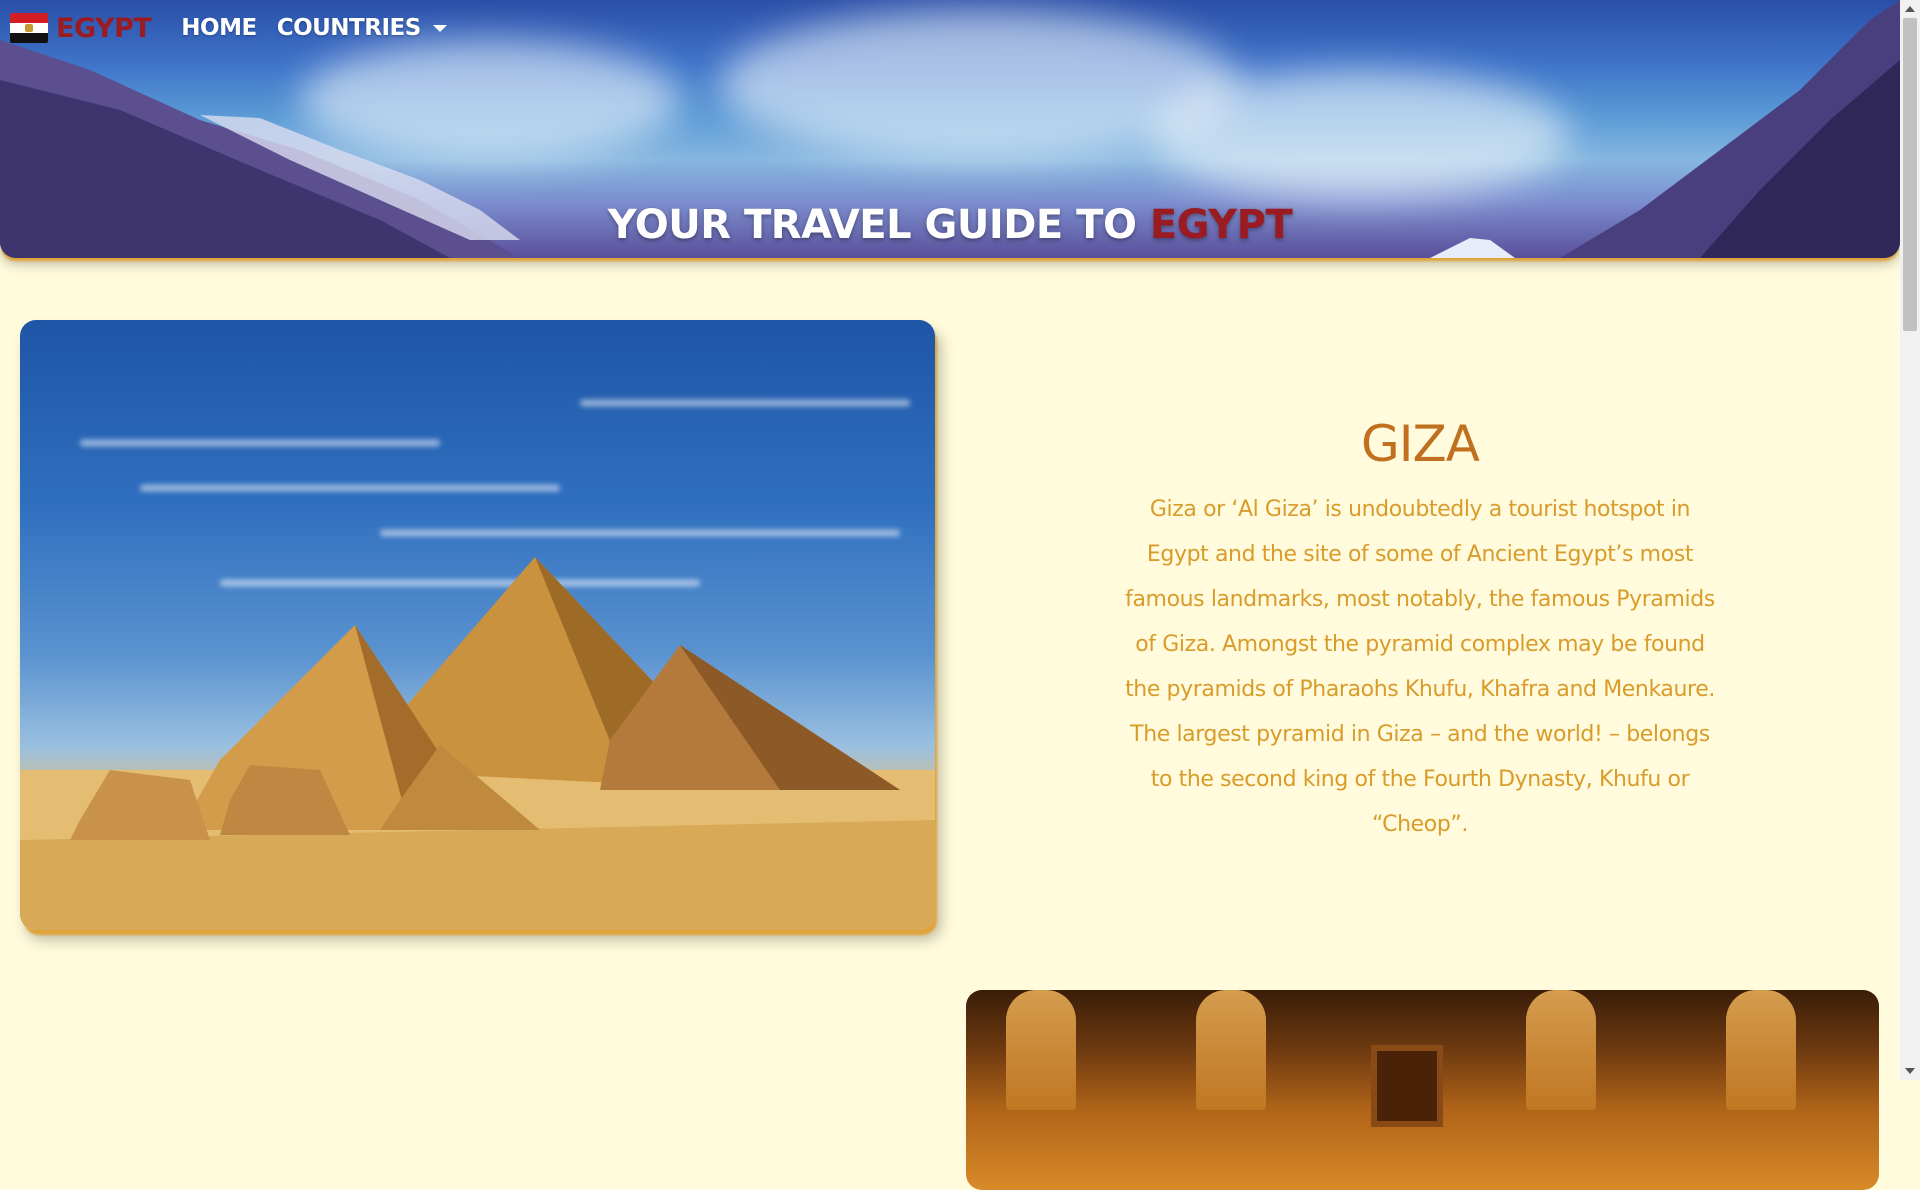 The height and width of the screenshot is (1190, 1920). I want to click on page-scrollbar, so click(1910, 540).